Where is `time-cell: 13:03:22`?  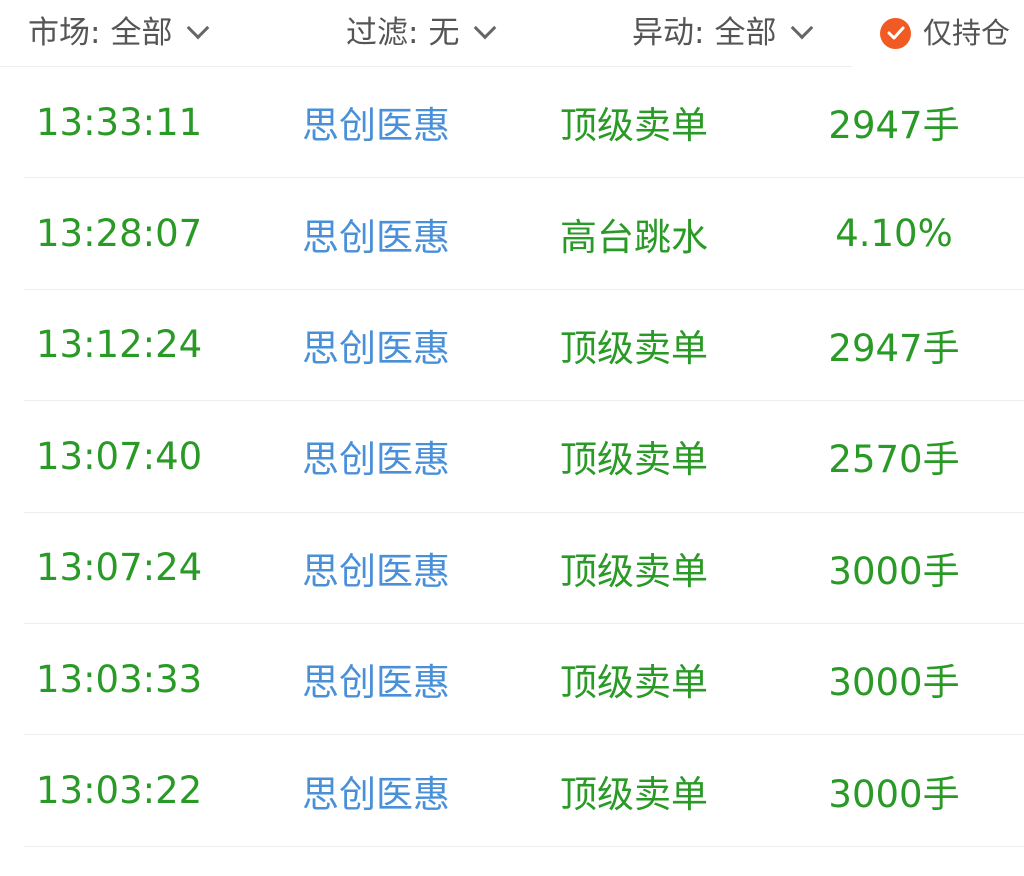 time-cell: 13:03:22 is located at coordinates (119, 791).